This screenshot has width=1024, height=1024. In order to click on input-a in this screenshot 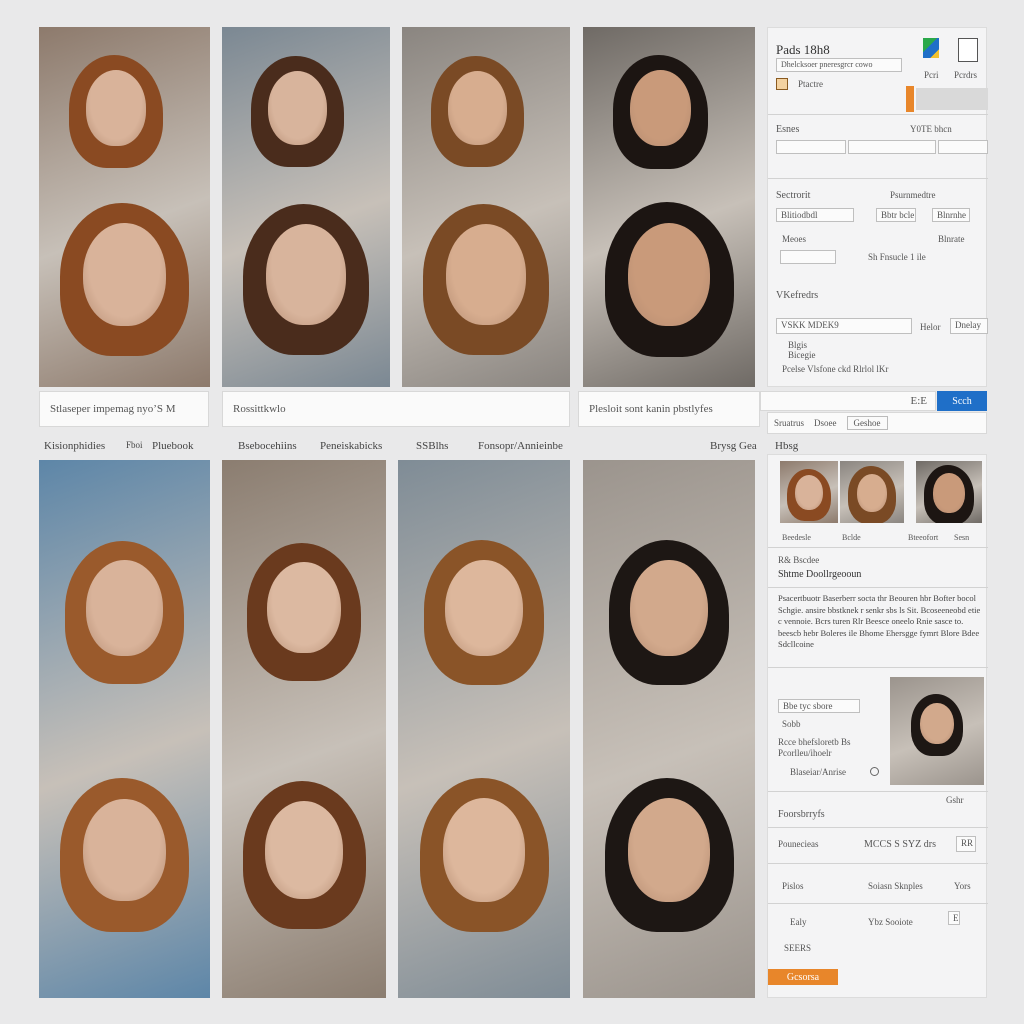, I will do `click(811, 147)`.